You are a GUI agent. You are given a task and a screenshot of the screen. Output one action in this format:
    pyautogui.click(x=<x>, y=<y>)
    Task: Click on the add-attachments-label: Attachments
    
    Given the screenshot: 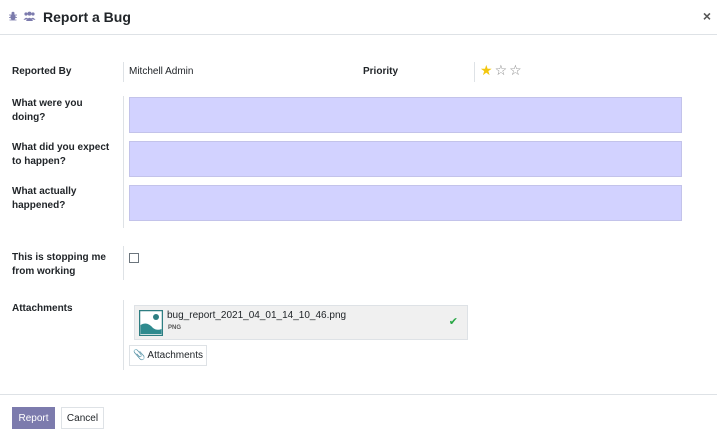 What is the action you would take?
    pyautogui.click(x=175, y=355)
    